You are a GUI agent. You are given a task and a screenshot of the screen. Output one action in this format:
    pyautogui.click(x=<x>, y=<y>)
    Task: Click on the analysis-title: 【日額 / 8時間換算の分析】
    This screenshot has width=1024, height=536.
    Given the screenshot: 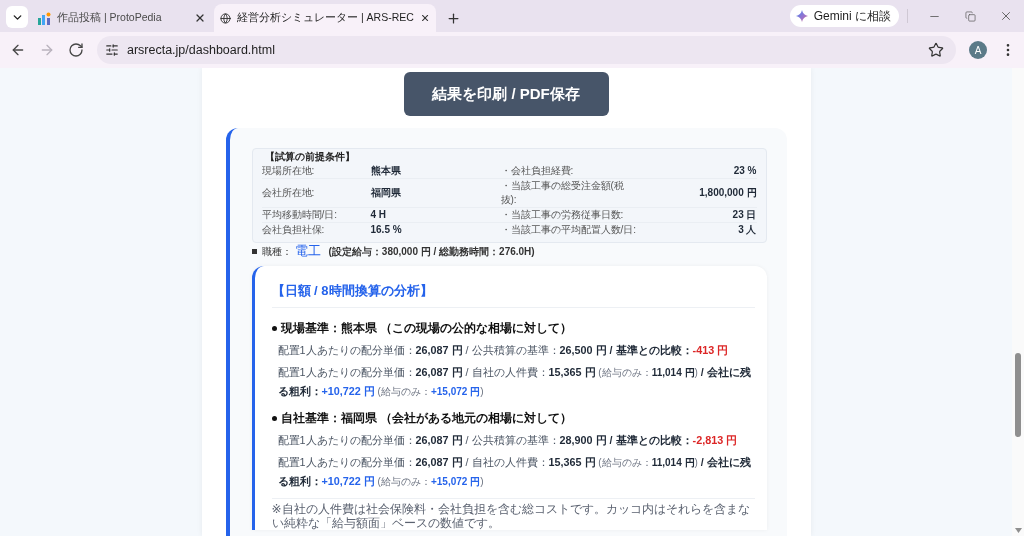 What is the action you would take?
    pyautogui.click(x=352, y=291)
    